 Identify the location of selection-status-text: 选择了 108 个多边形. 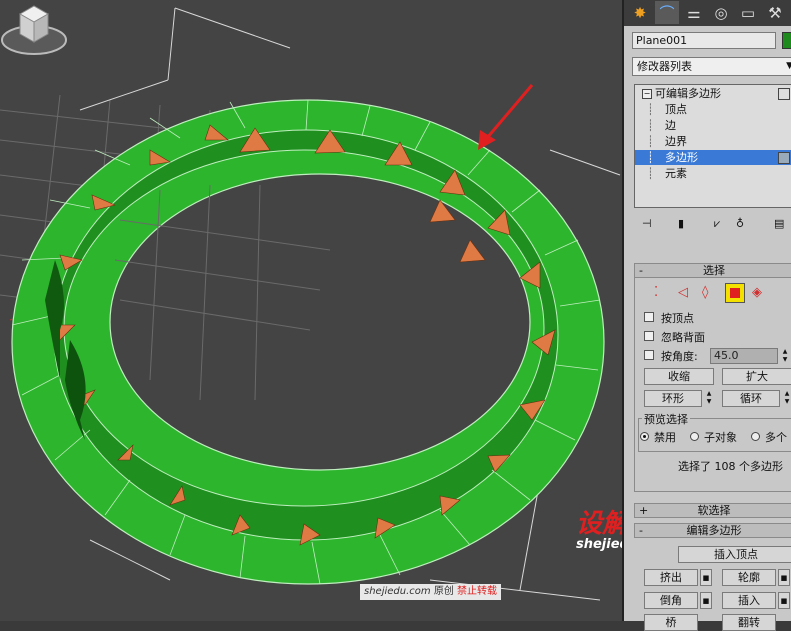
(730, 466).